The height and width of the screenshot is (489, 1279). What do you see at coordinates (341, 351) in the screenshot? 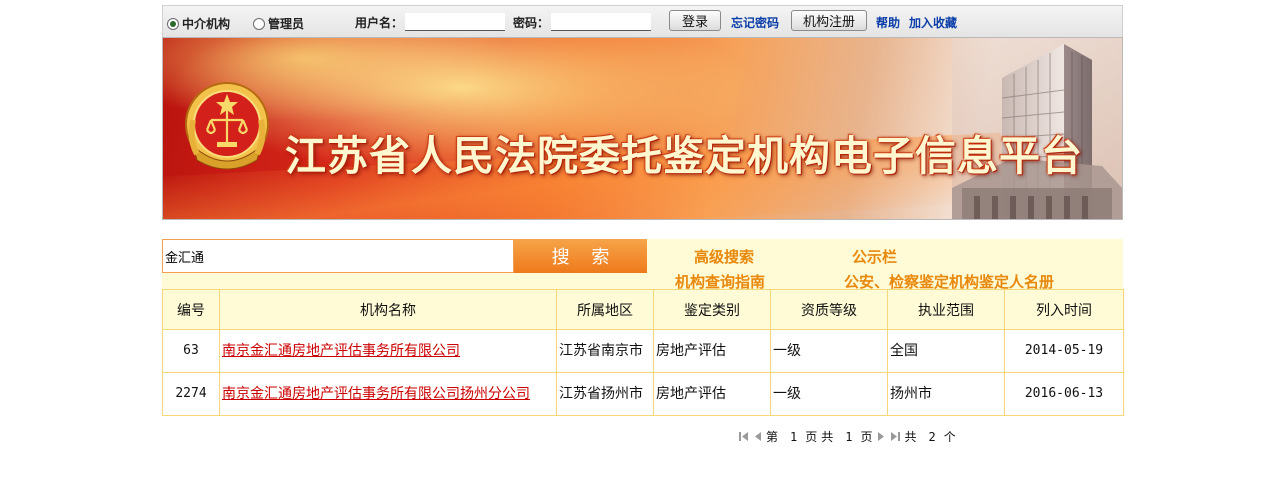
I see `institution-link: 南京金汇通房地产评估事务所有限公司` at bounding box center [341, 351].